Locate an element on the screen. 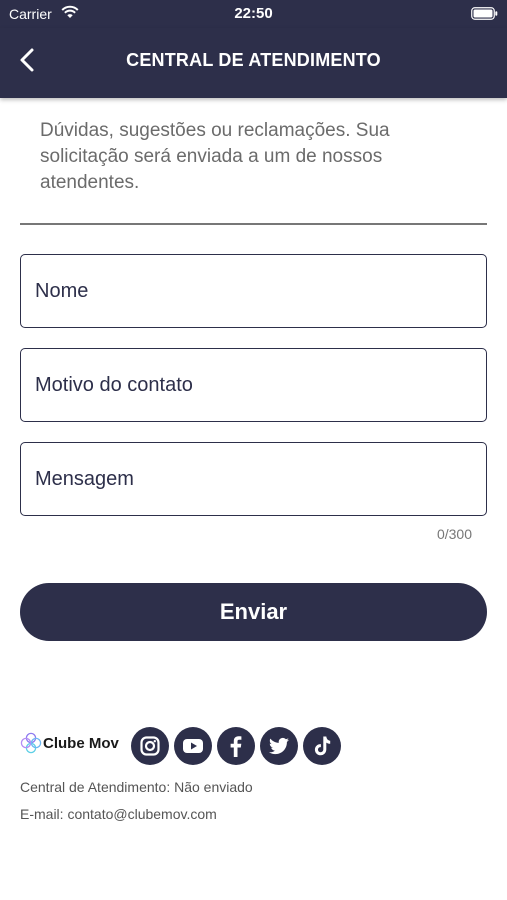 The height and width of the screenshot is (900, 507). instagram-icon is located at coordinates (150, 746).